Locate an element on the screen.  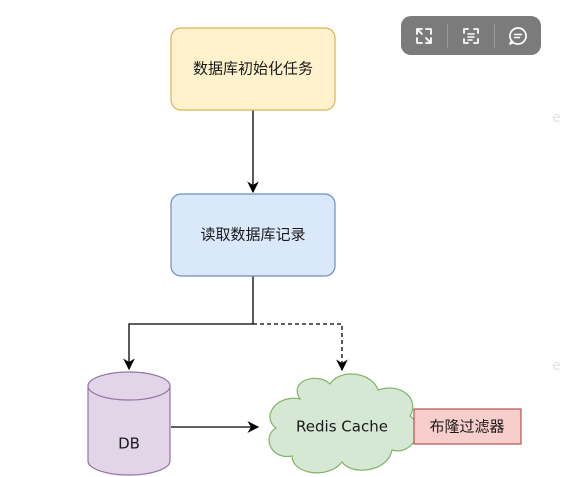
comment-button is located at coordinates (518, 35).